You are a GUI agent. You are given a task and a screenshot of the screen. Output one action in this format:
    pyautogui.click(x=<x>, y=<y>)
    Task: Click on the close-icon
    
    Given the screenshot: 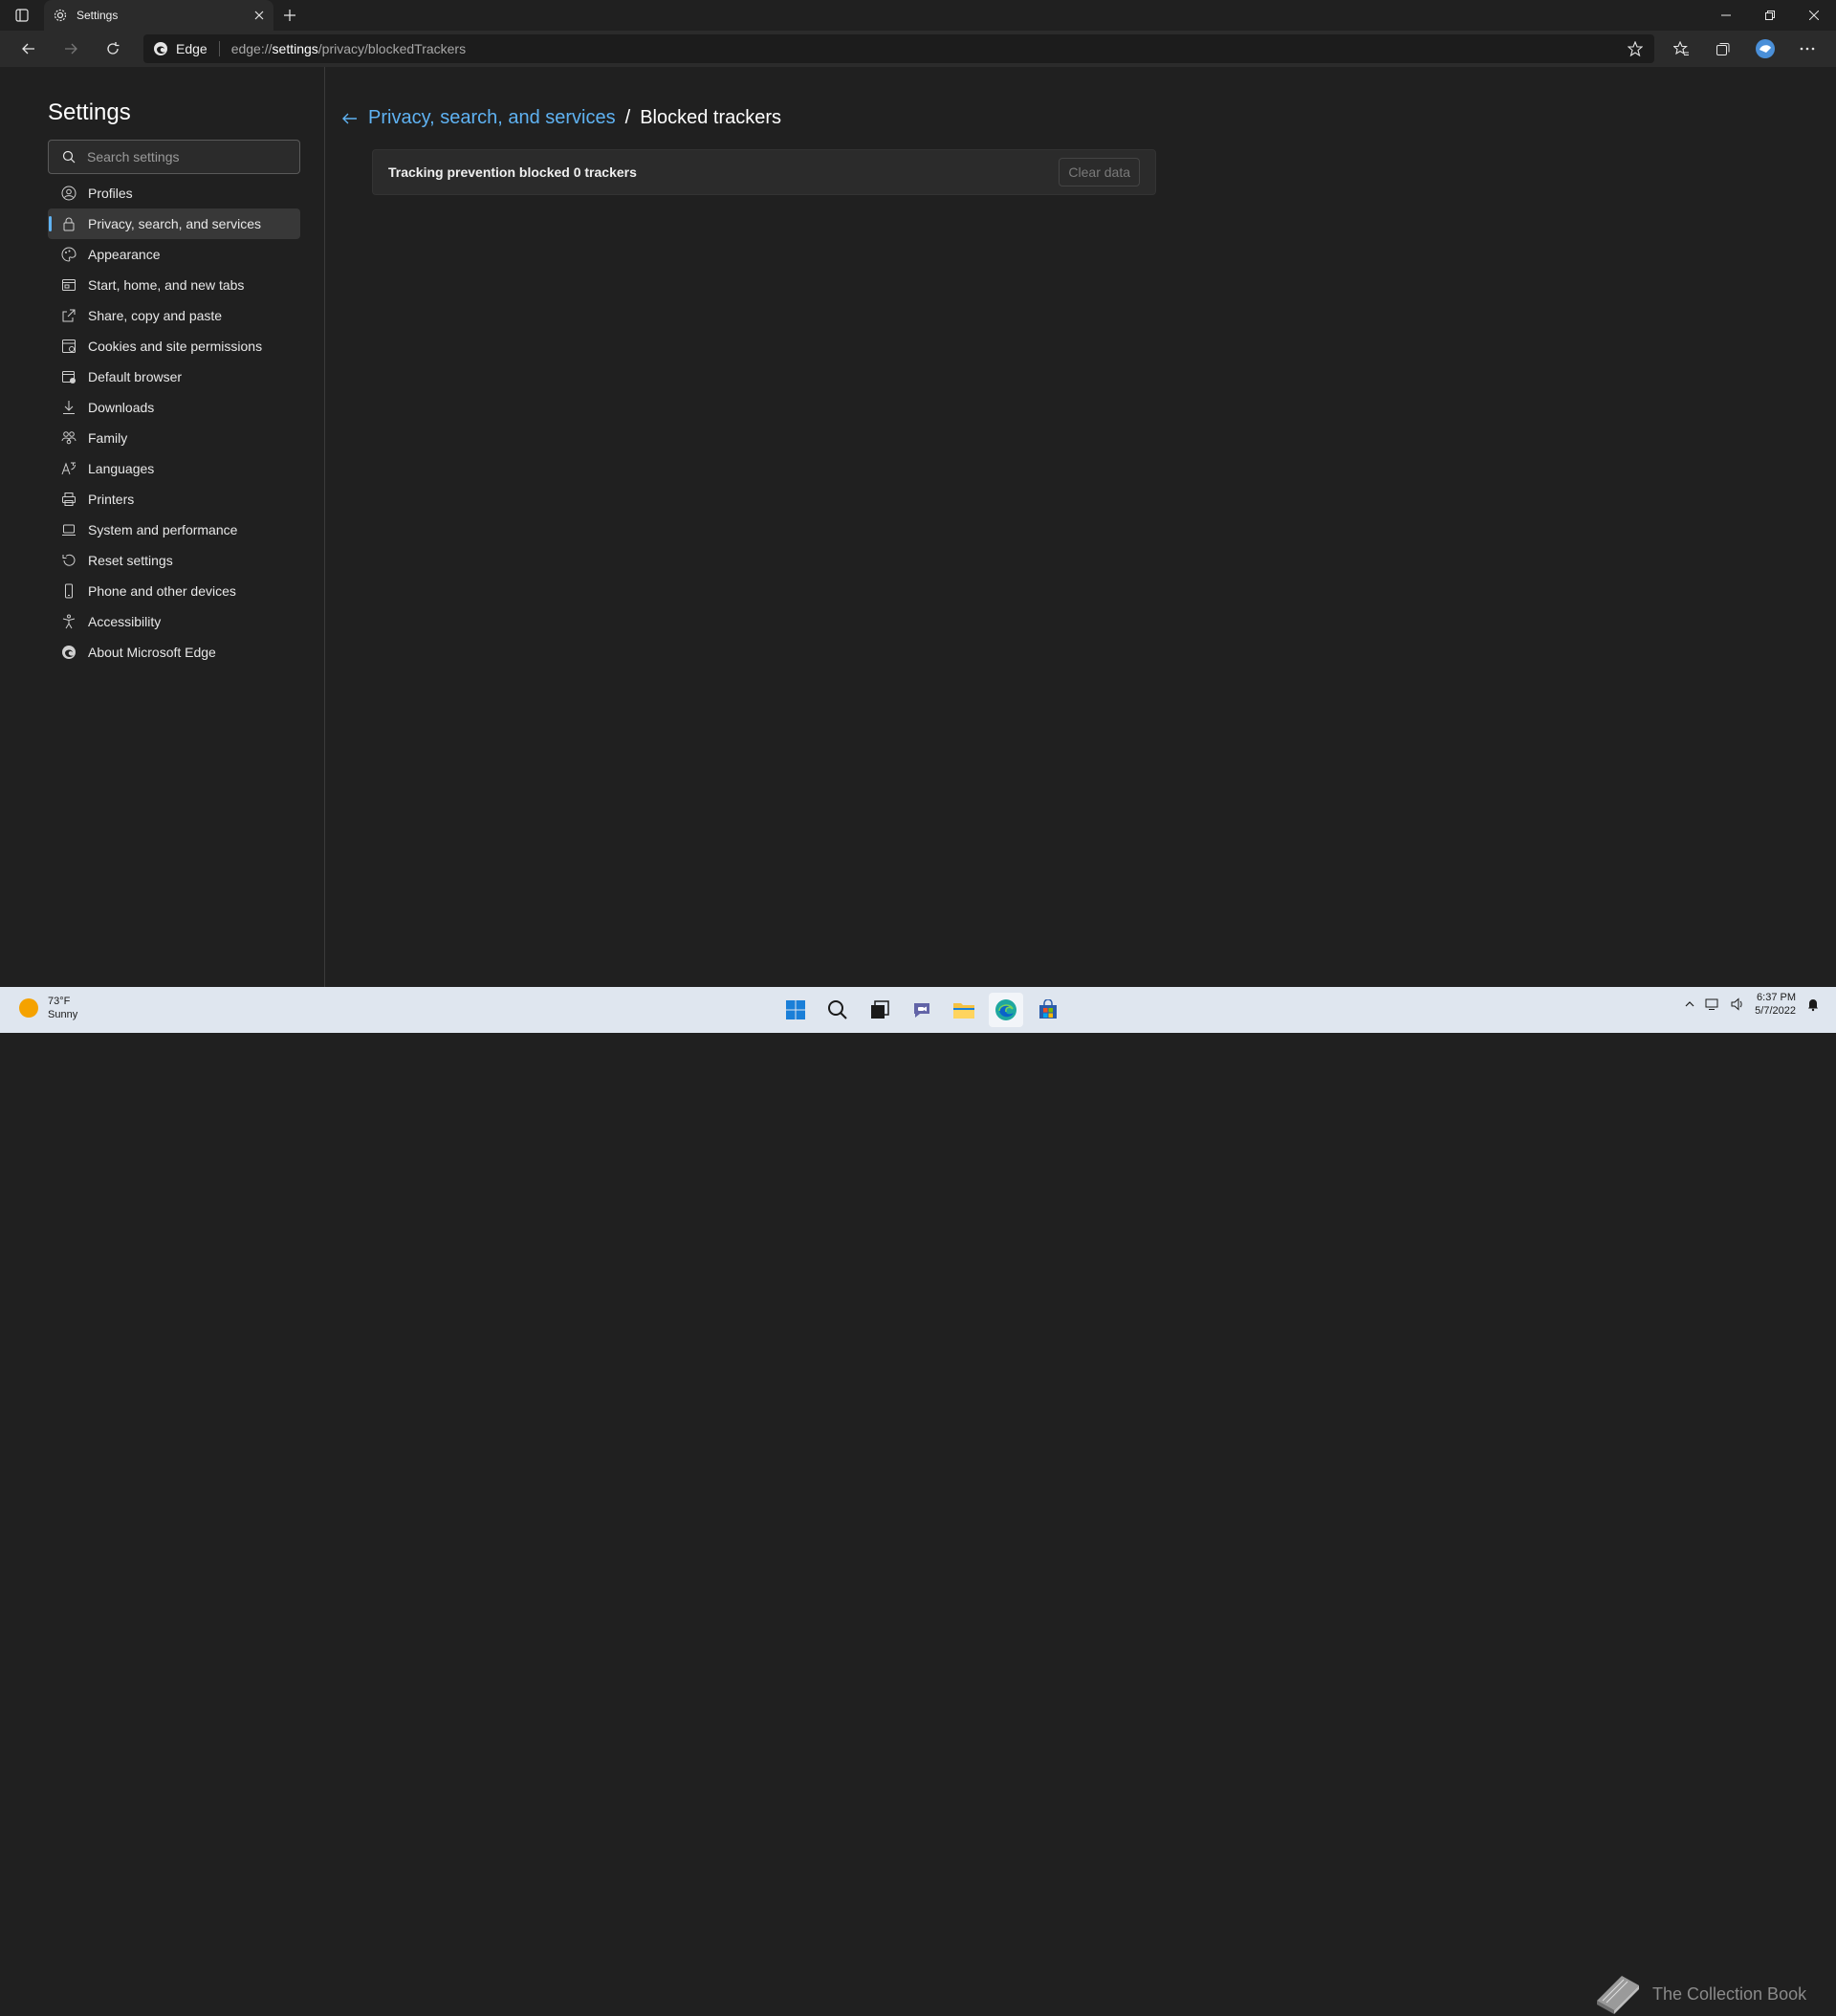 What is the action you would take?
    pyautogui.click(x=259, y=16)
    